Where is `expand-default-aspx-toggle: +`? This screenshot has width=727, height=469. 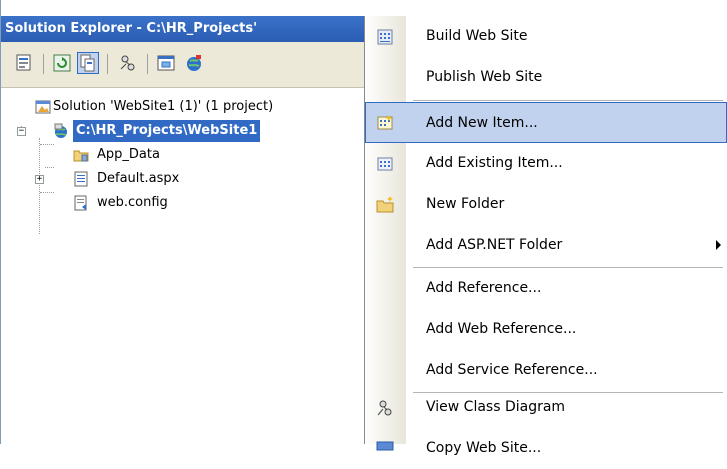
expand-default-aspx-toggle: + is located at coordinates (39, 179).